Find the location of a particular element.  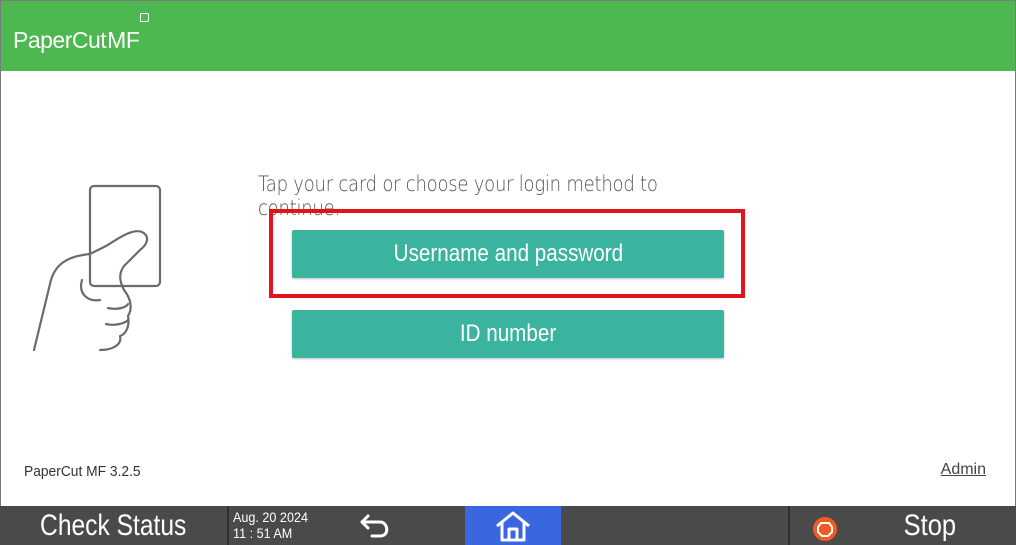

logo-mark-icon is located at coordinates (145, 17).